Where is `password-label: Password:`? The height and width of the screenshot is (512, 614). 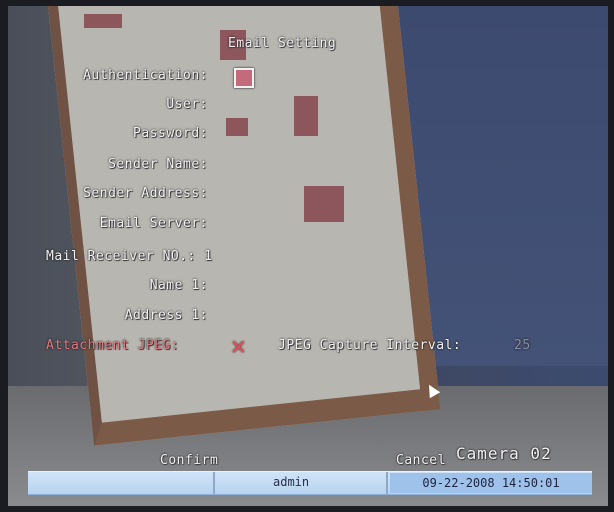
password-label: Password: is located at coordinates (170, 133).